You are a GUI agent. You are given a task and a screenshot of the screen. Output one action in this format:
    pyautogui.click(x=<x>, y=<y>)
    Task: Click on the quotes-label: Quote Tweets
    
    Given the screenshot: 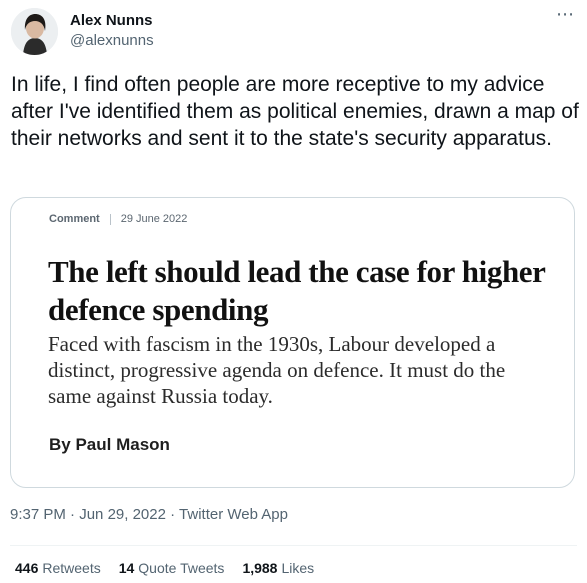 What is the action you would take?
    pyautogui.click(x=181, y=568)
    